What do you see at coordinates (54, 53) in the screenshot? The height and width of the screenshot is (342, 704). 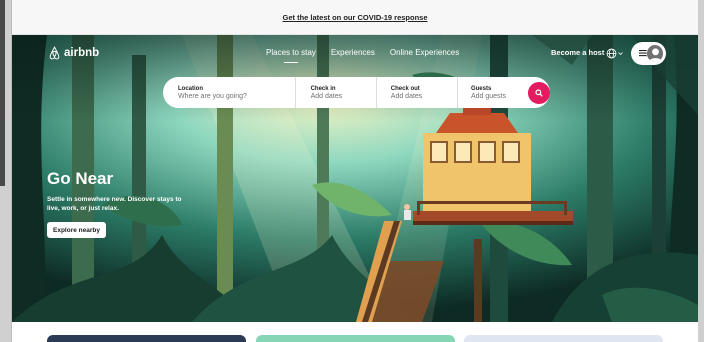 I see `airbnb-belo-icon` at bounding box center [54, 53].